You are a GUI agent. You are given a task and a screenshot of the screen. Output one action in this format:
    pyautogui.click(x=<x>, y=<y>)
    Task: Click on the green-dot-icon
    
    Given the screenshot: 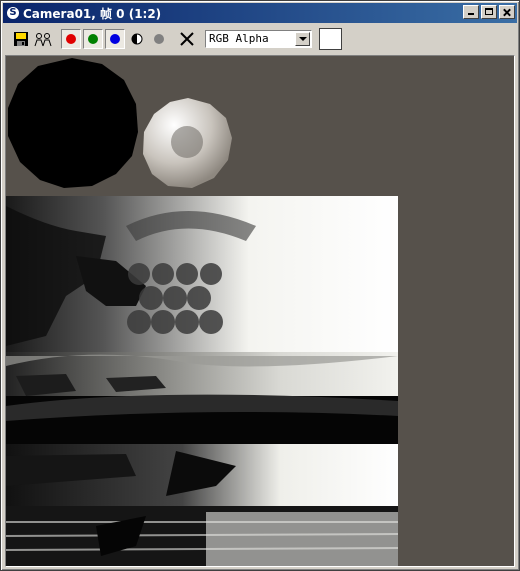 What is the action you would take?
    pyautogui.click(x=93, y=39)
    